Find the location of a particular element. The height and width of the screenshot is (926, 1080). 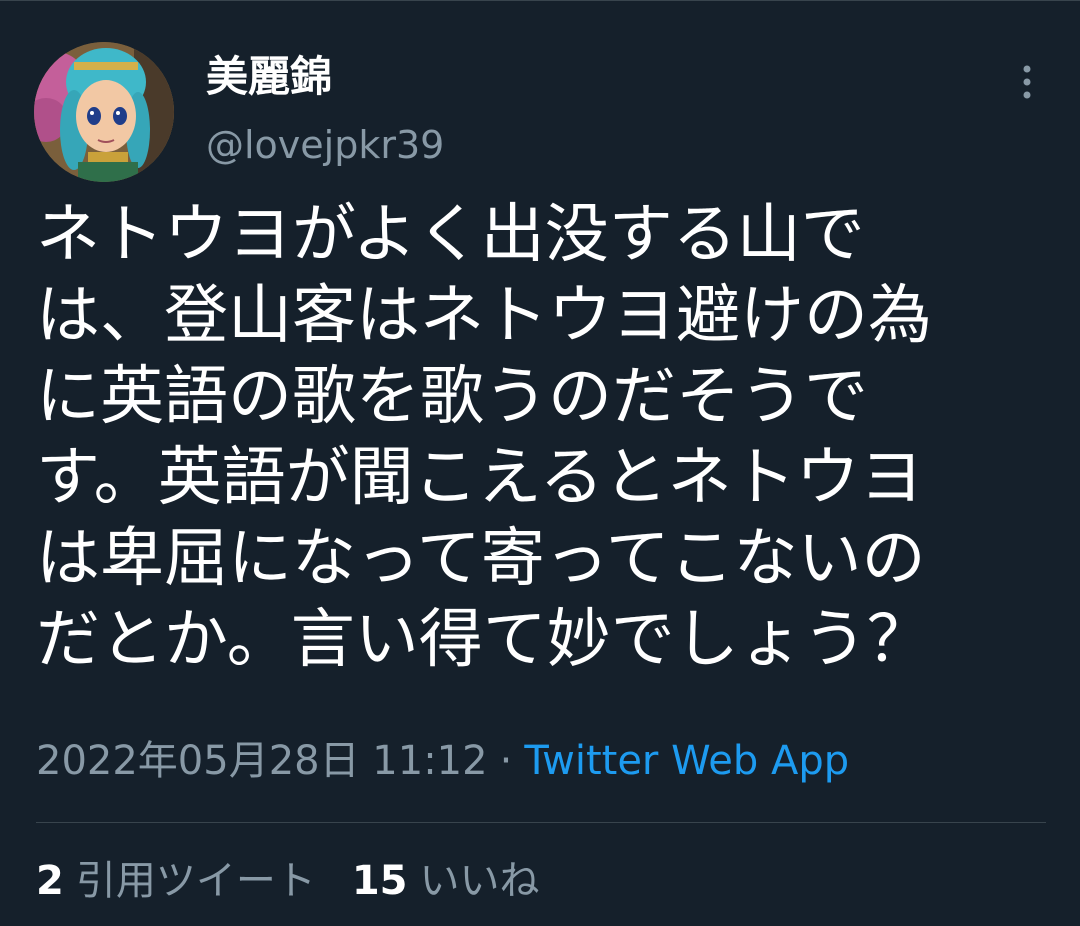

quote-tweets-stat: 2 引用ツイート is located at coordinates (176, 881).